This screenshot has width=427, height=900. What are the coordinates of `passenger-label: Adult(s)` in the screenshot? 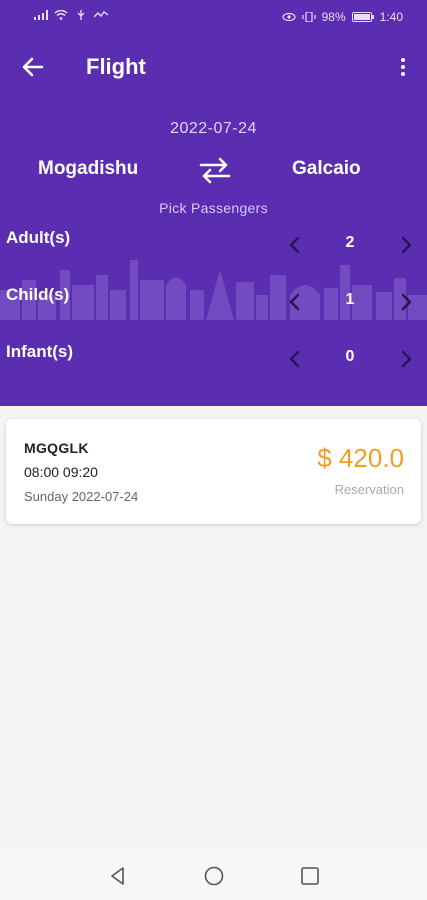 It's located at (38, 237).